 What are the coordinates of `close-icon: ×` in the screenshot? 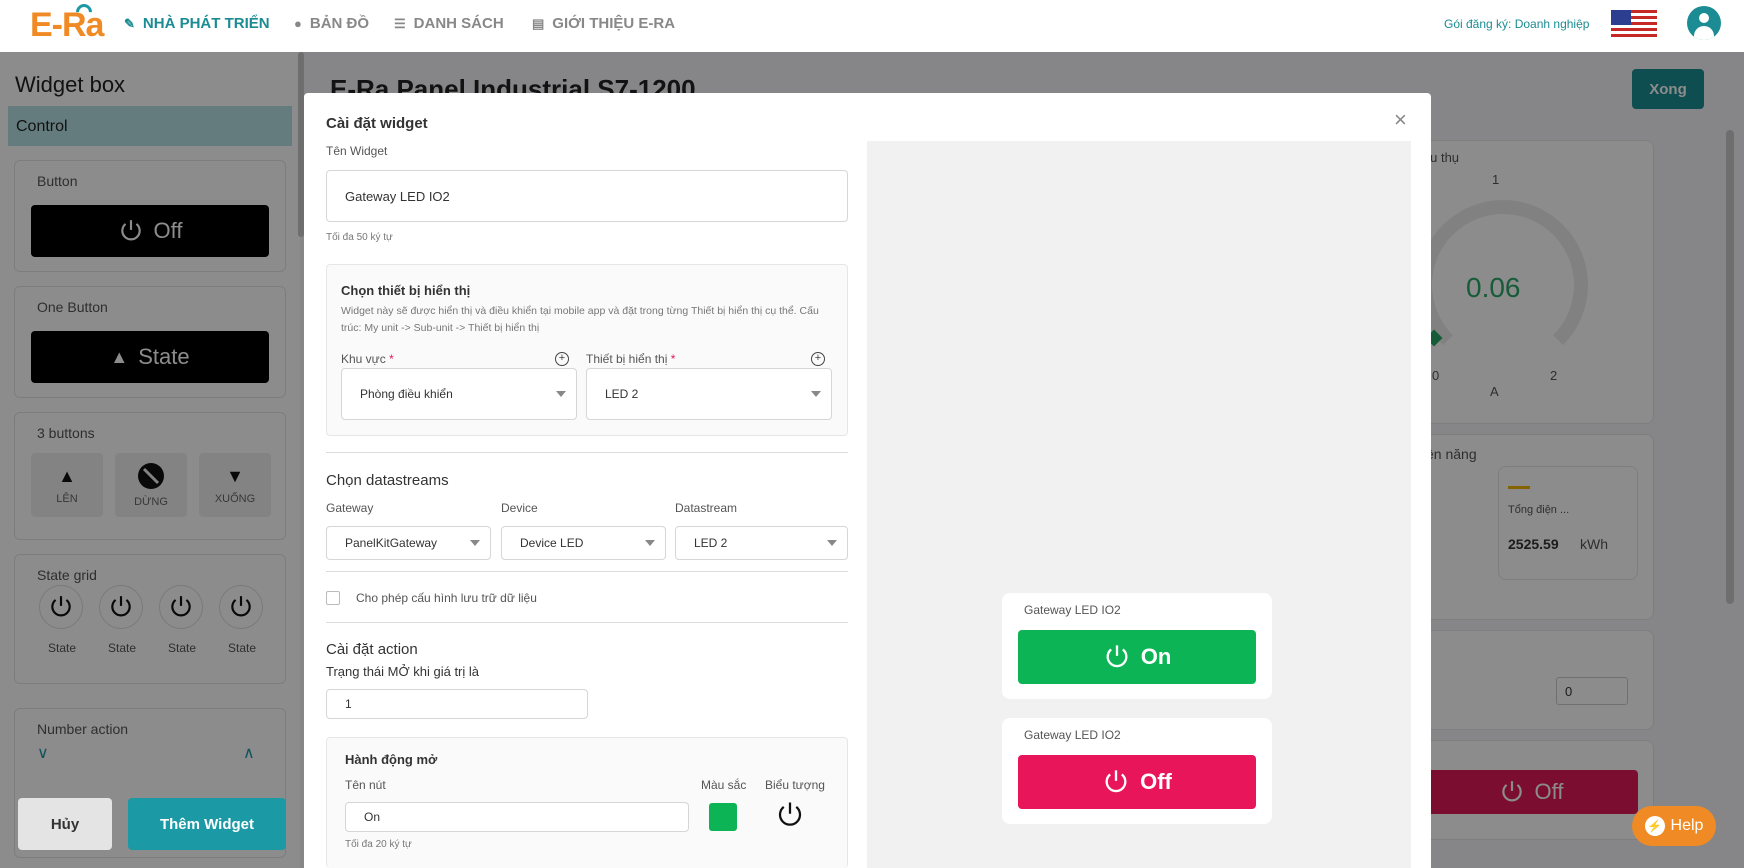 It's located at (1400, 120).